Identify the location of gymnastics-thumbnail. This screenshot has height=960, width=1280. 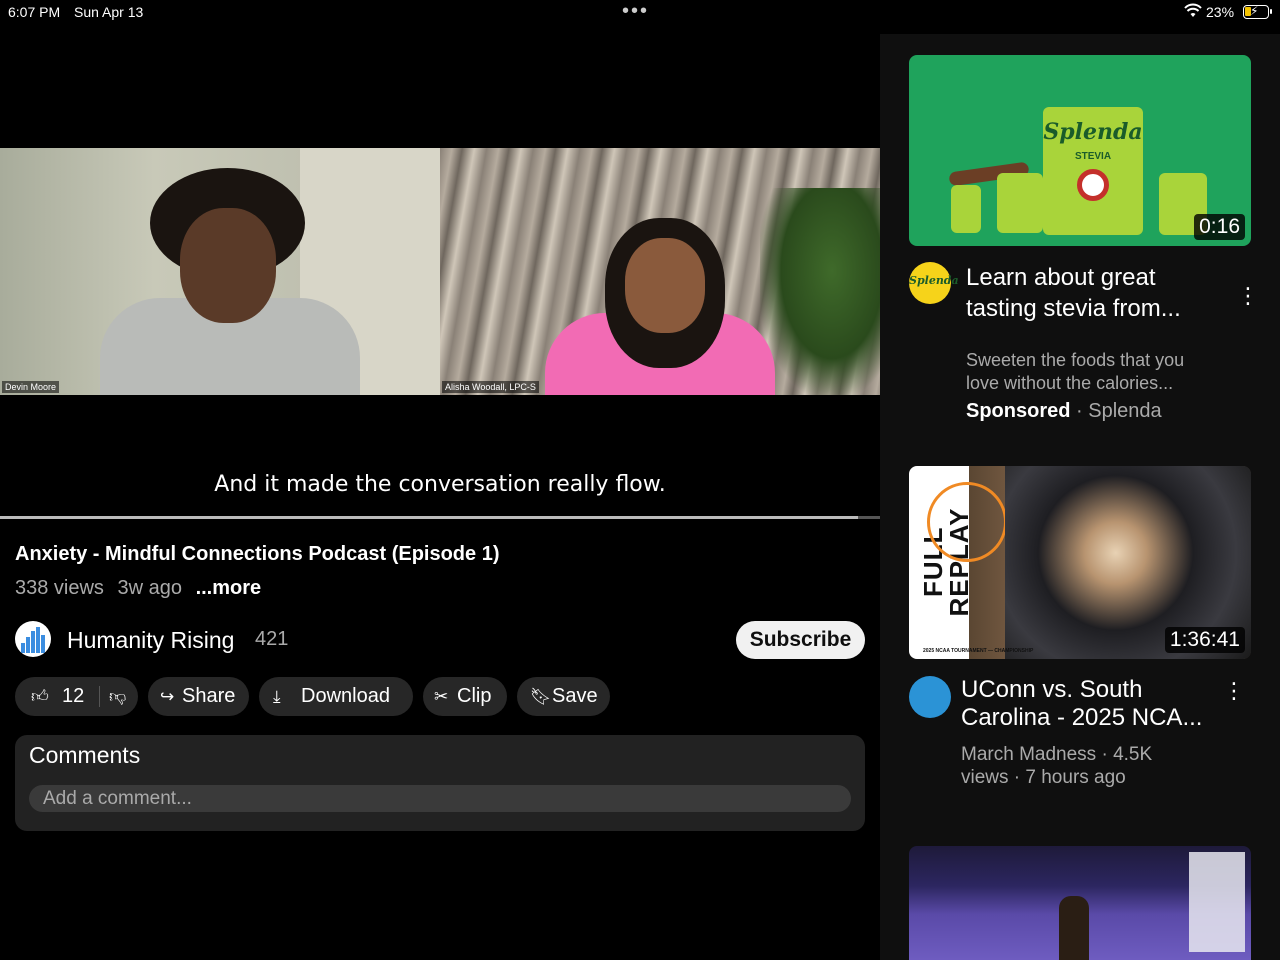
(1080, 903).